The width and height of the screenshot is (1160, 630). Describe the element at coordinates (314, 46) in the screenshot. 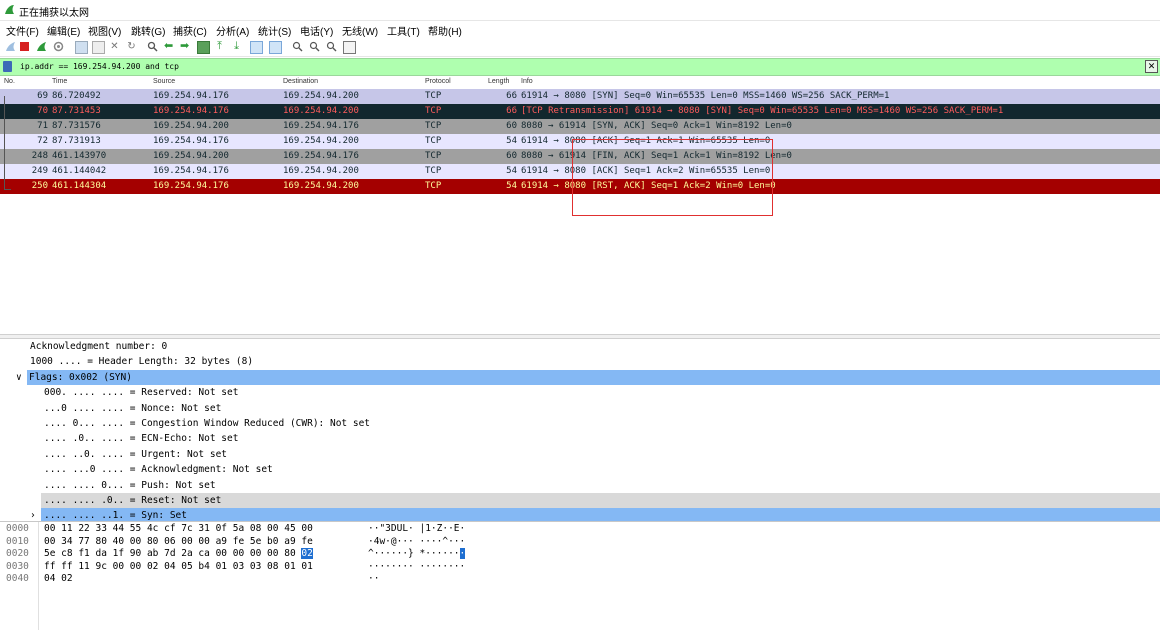

I see `zoom-out-icon` at that location.